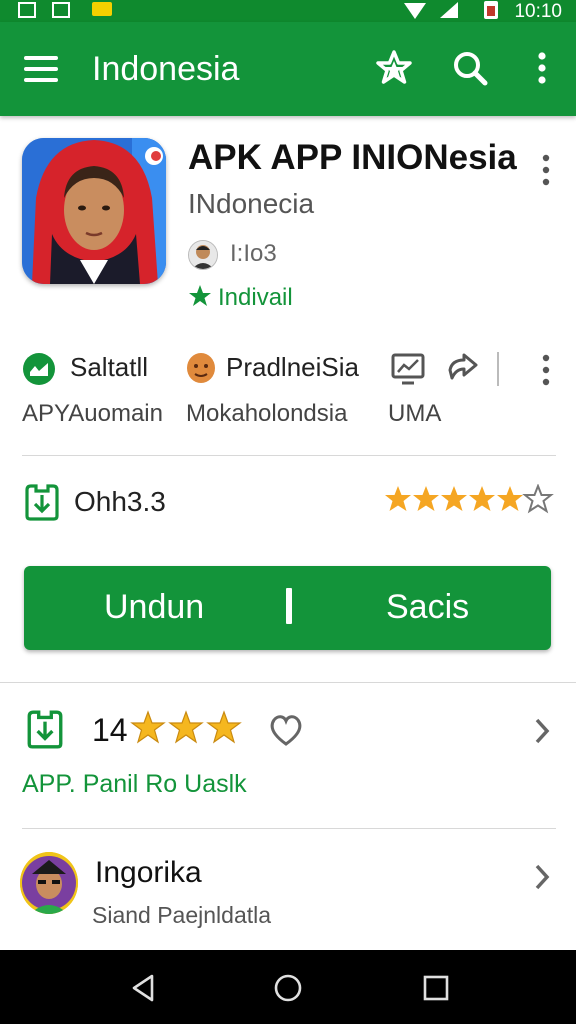  I want to click on badge-label: Indivail, so click(255, 297).